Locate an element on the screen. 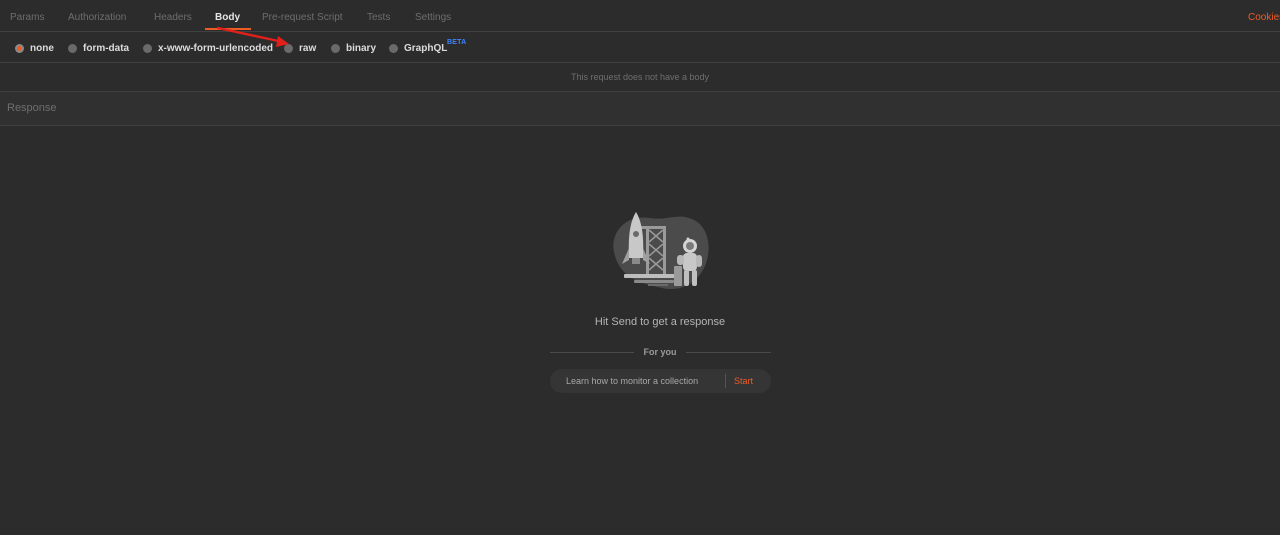 Image resolution: width=1280 pixels, height=535 pixels. radio-label: x-www-form-urlencoded is located at coordinates (216, 48).